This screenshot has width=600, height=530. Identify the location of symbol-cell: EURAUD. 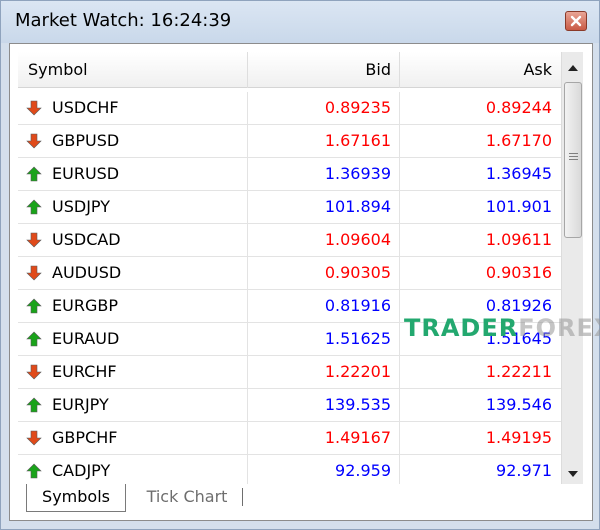
(133, 339).